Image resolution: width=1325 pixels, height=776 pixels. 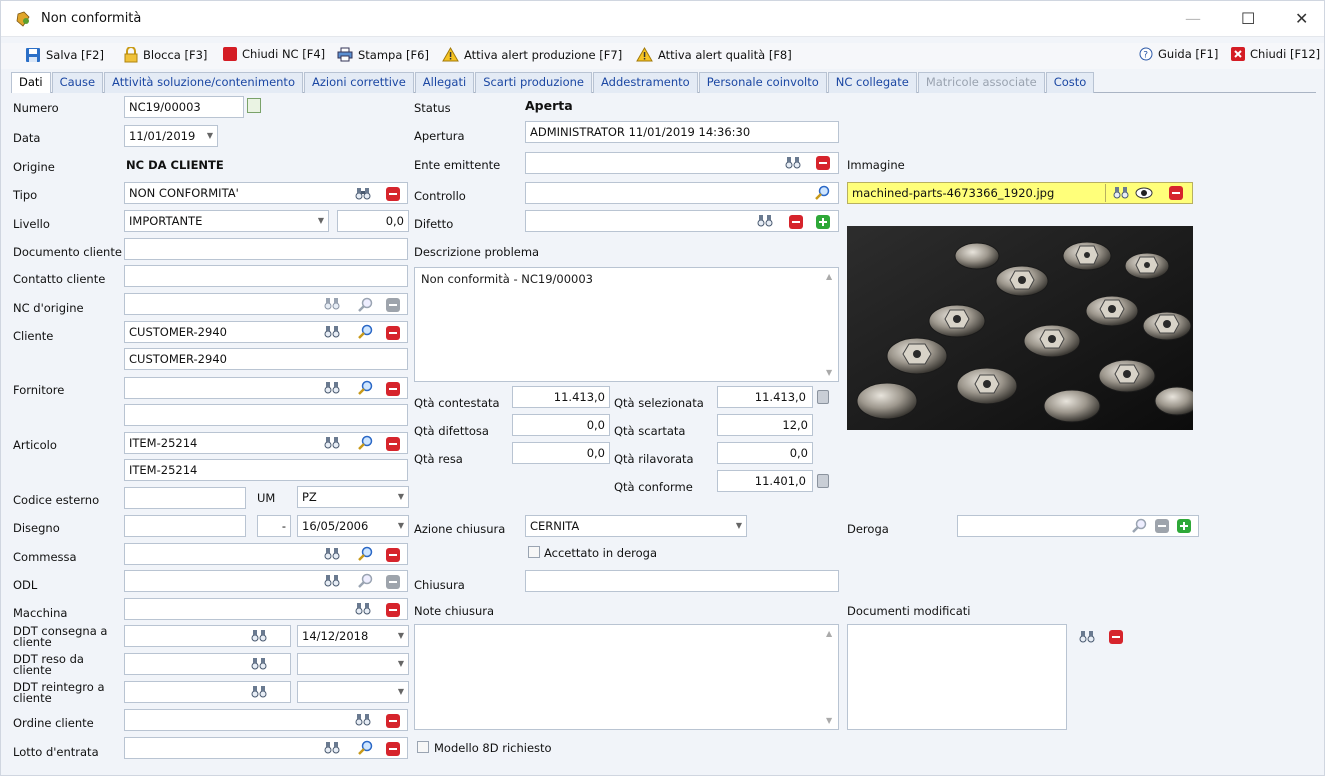 What do you see at coordinates (765, 453) in the screenshot?
I see `qta-rilavorata-field: 0,0` at bounding box center [765, 453].